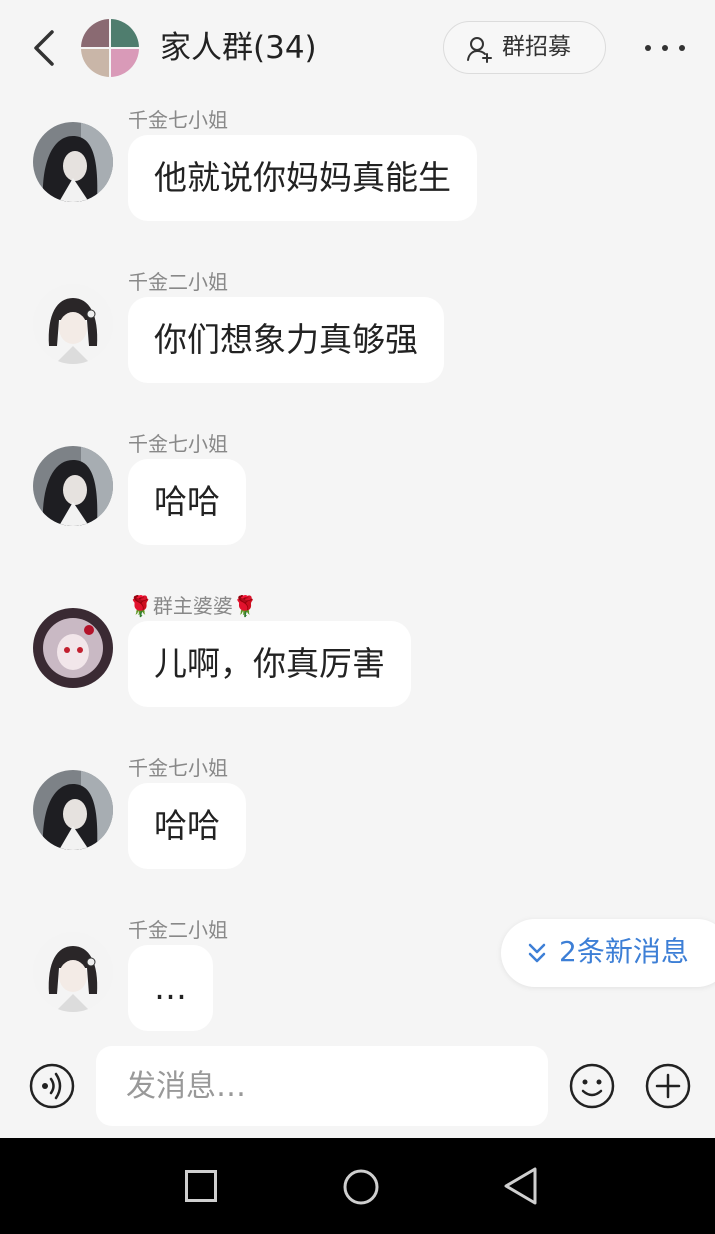 Image resolution: width=715 pixels, height=1234 pixels. I want to click on back-button, so click(46, 48).